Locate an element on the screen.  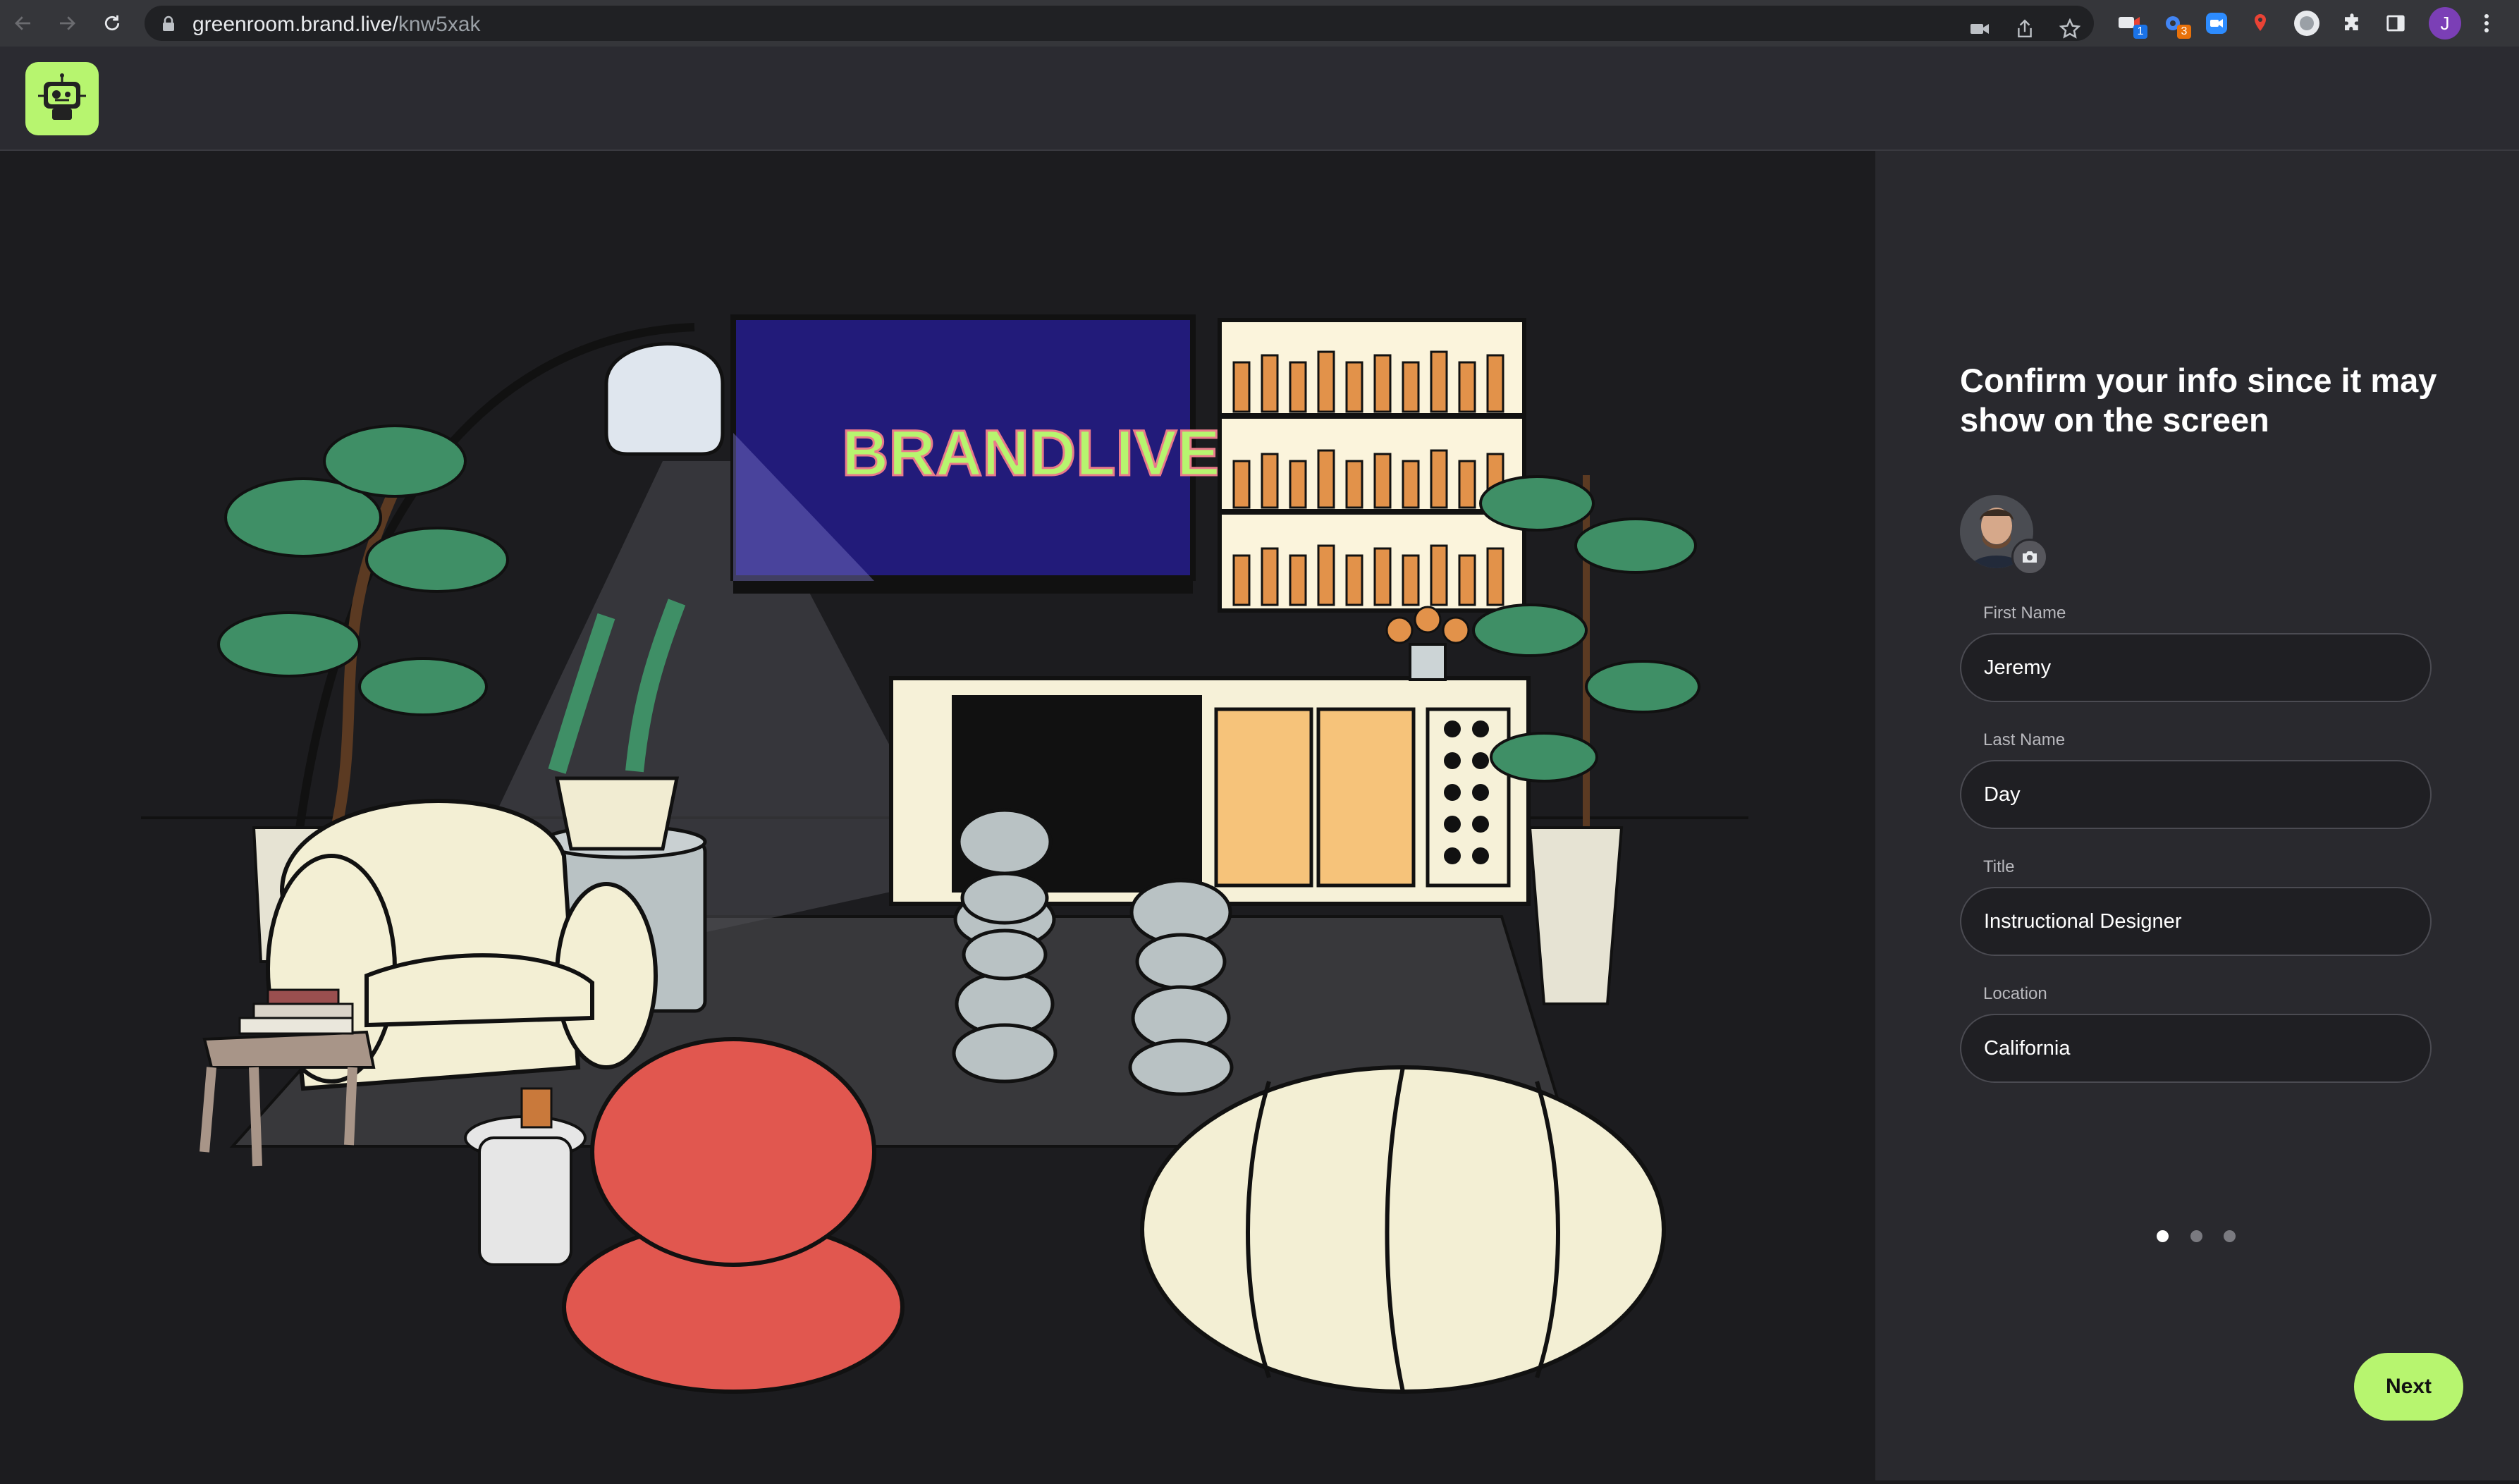
share-icon is located at coordinates (2025, 28).